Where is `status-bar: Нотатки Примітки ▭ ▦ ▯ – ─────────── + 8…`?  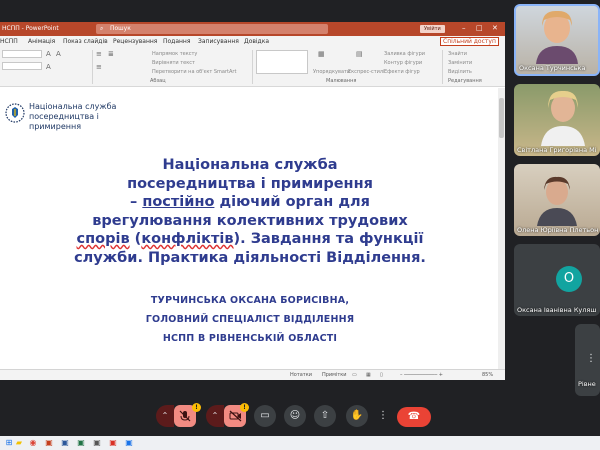
status-bar: Нотатки Примітки ▭ ▦ ▯ – ─────────── + 8… is located at coordinates (252, 374).